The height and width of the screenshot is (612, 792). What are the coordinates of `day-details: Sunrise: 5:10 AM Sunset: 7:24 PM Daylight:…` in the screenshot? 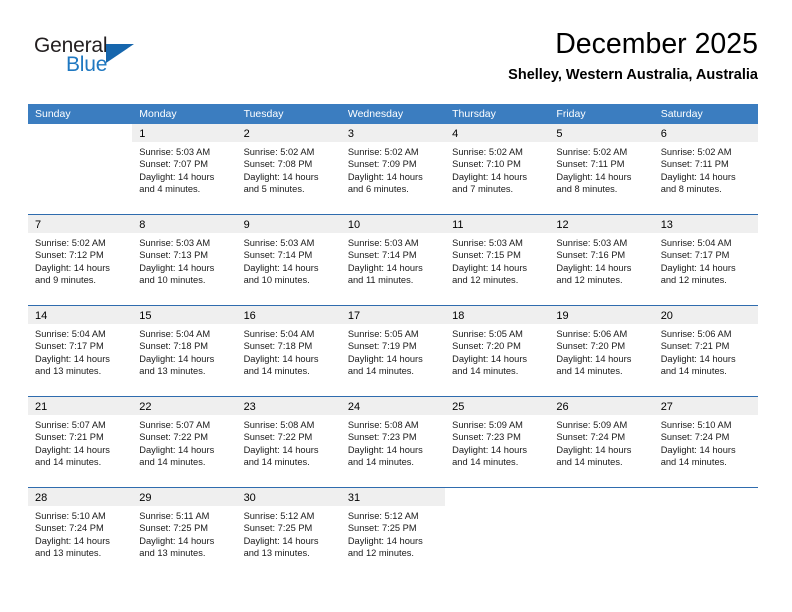 It's located at (706, 442).